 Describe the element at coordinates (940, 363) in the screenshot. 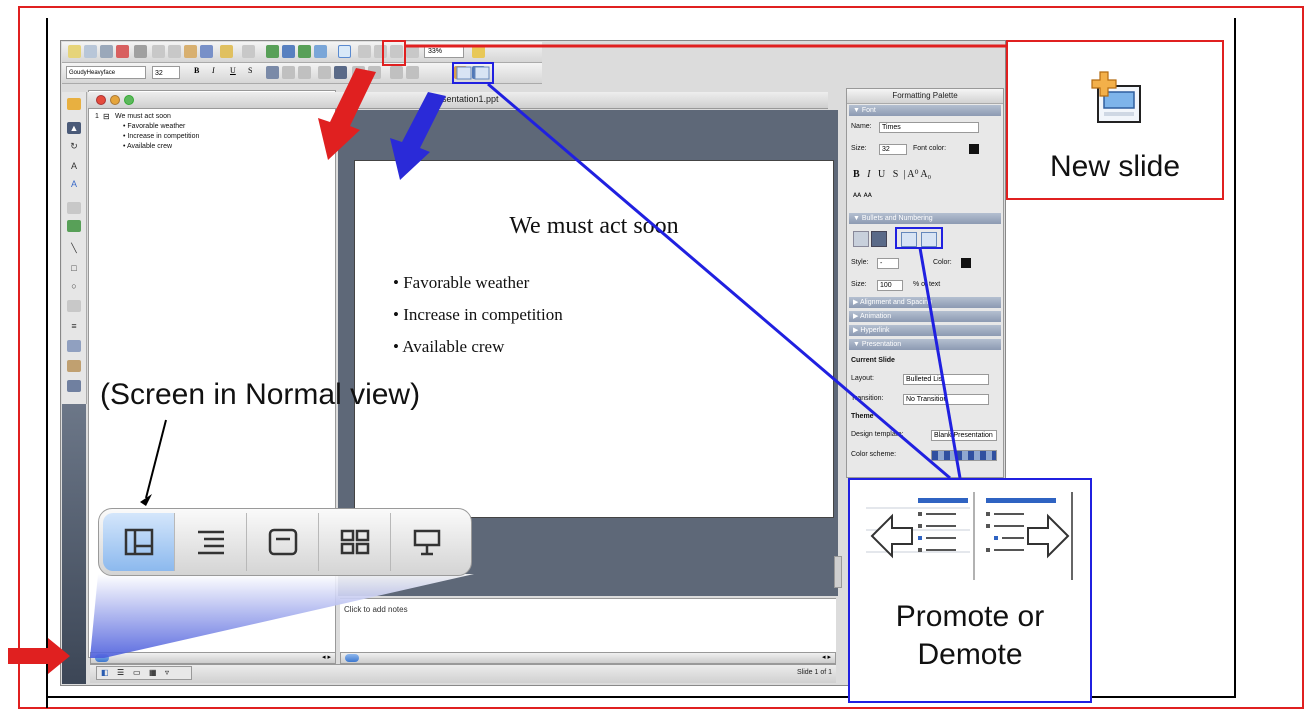

I see `promote-palette-connector` at that location.